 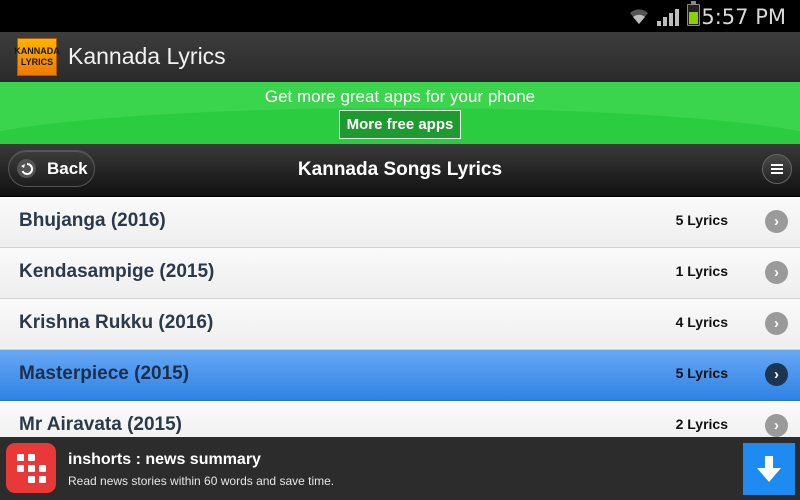 What do you see at coordinates (400, 324) in the screenshot?
I see `list-item: Krishna Rukku (2016) 4 Lyrics ›` at bounding box center [400, 324].